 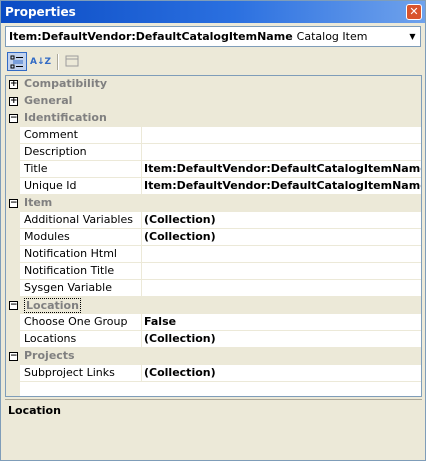 What do you see at coordinates (68, 287) in the screenshot?
I see `property-name: Sysgen Variable` at bounding box center [68, 287].